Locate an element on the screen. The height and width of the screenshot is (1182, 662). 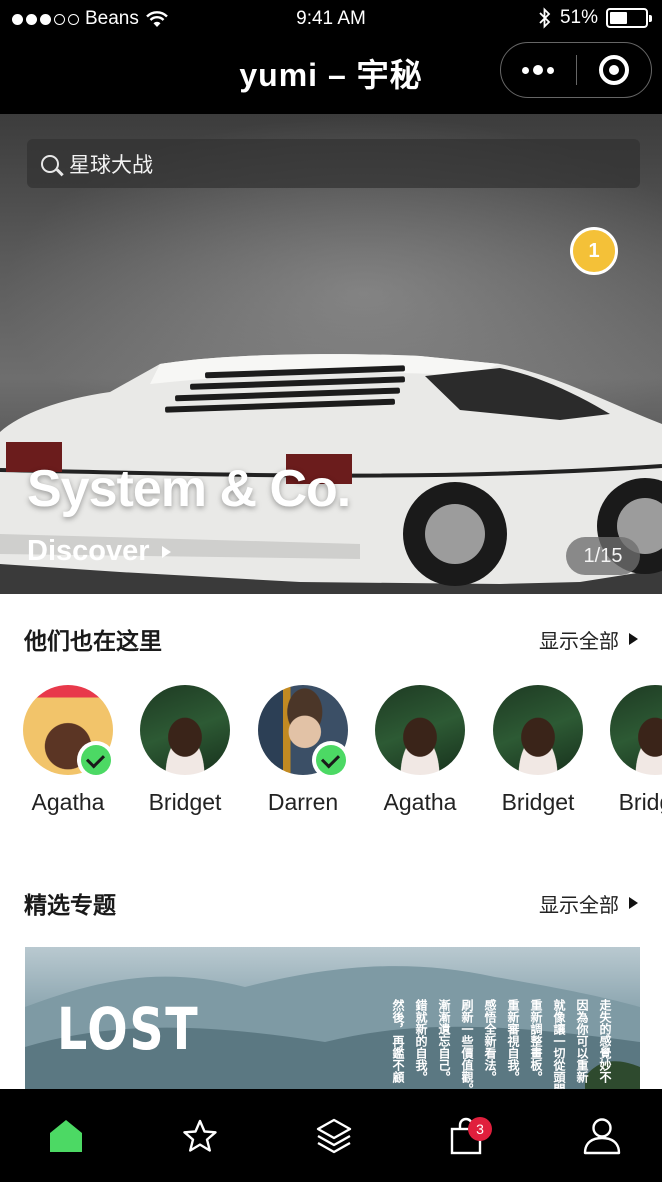
card-title: LOST is located at coordinates (128, 1029).